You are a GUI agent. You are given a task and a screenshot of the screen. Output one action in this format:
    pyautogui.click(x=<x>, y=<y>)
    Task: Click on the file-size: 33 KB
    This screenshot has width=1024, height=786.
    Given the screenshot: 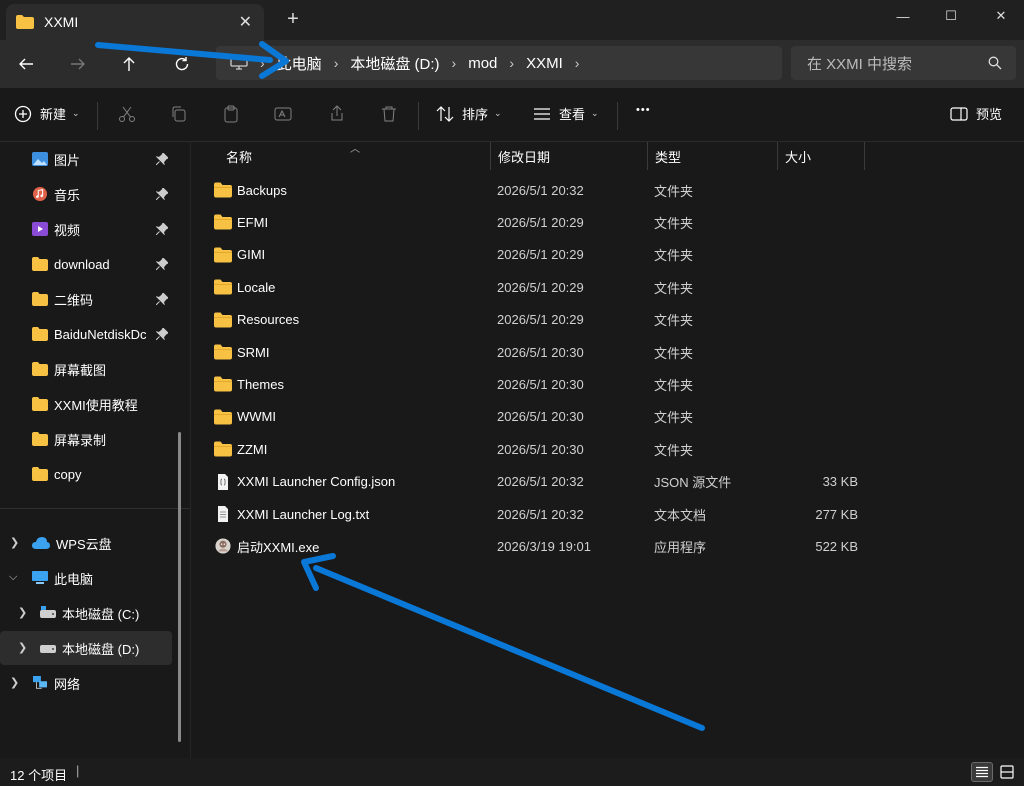 What is the action you would take?
    pyautogui.click(x=840, y=482)
    